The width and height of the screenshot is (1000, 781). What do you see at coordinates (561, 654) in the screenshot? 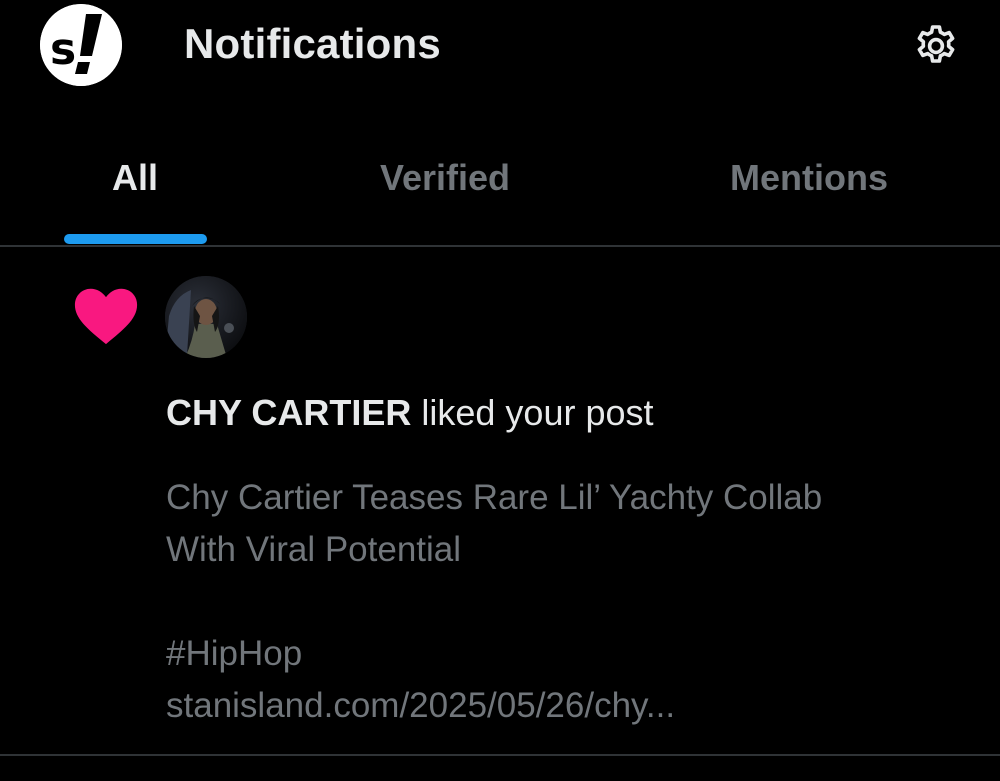
I see `post-hashtag: #HipHop` at bounding box center [561, 654].